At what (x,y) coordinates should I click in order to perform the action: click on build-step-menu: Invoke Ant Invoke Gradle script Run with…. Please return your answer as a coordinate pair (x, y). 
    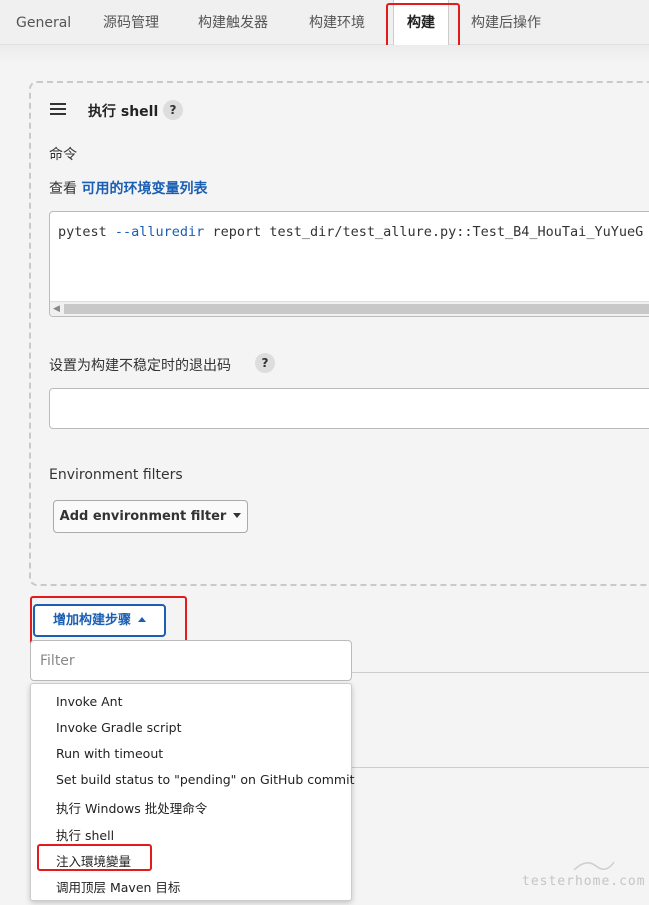
    Looking at the image, I should click on (192, 792).